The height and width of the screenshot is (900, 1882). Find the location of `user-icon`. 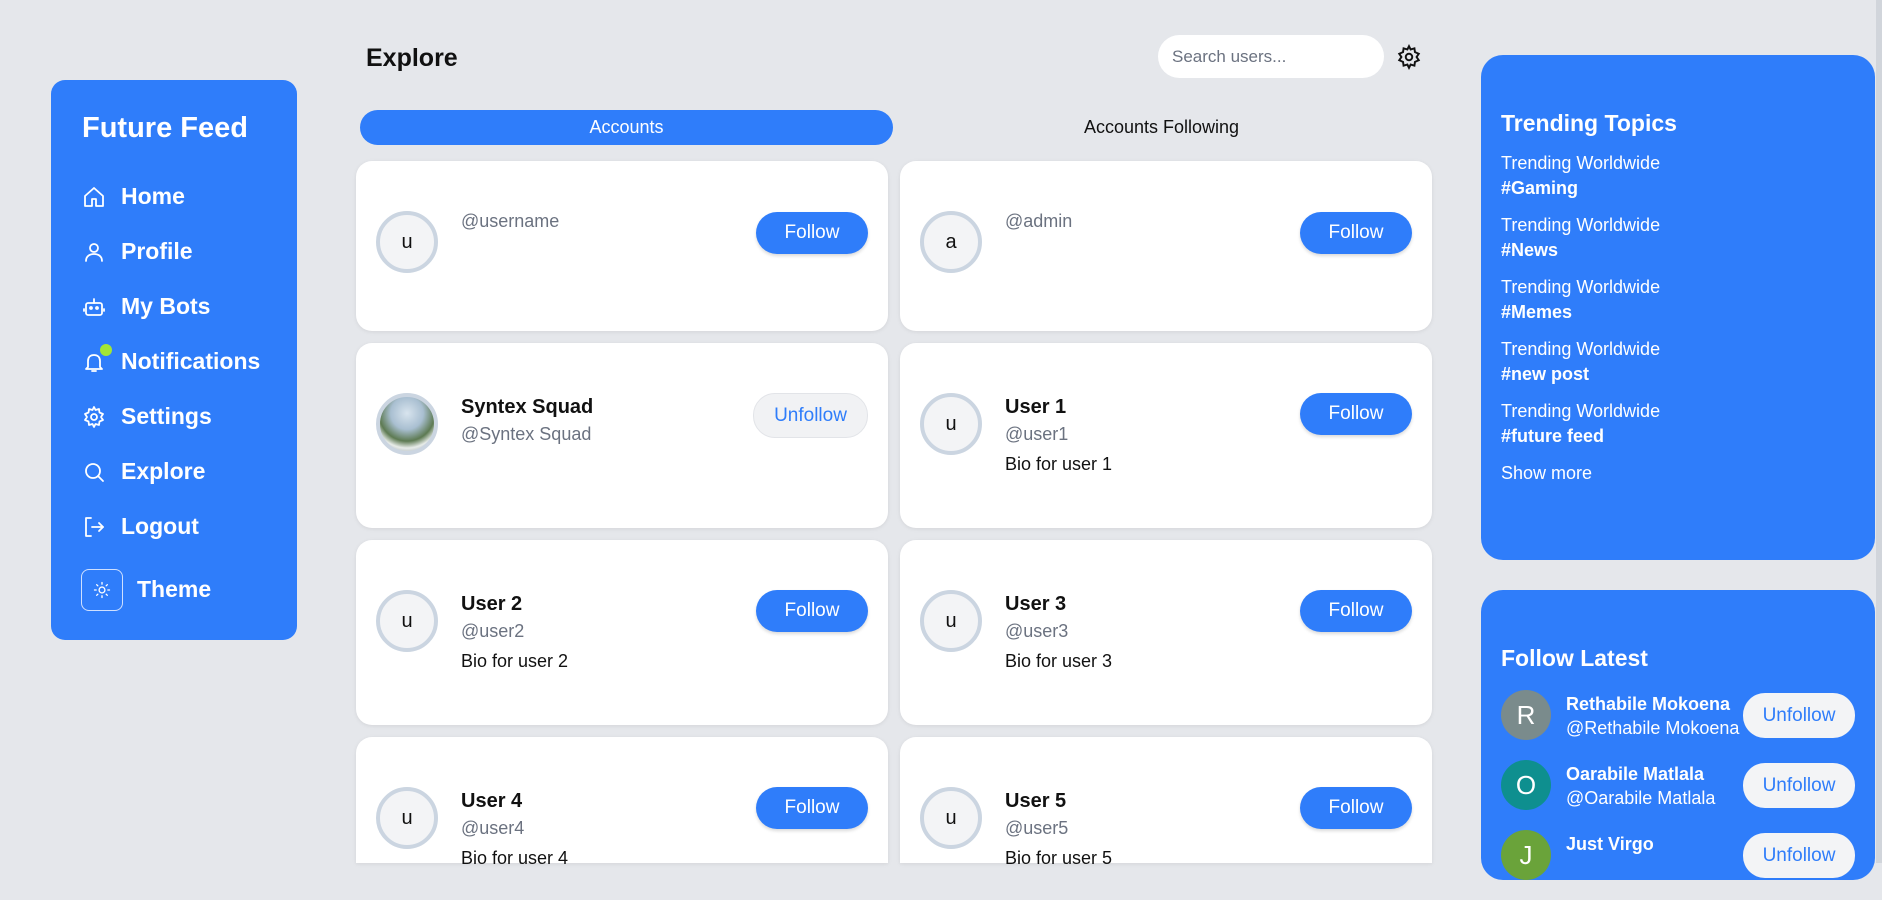

user-icon is located at coordinates (94, 252).